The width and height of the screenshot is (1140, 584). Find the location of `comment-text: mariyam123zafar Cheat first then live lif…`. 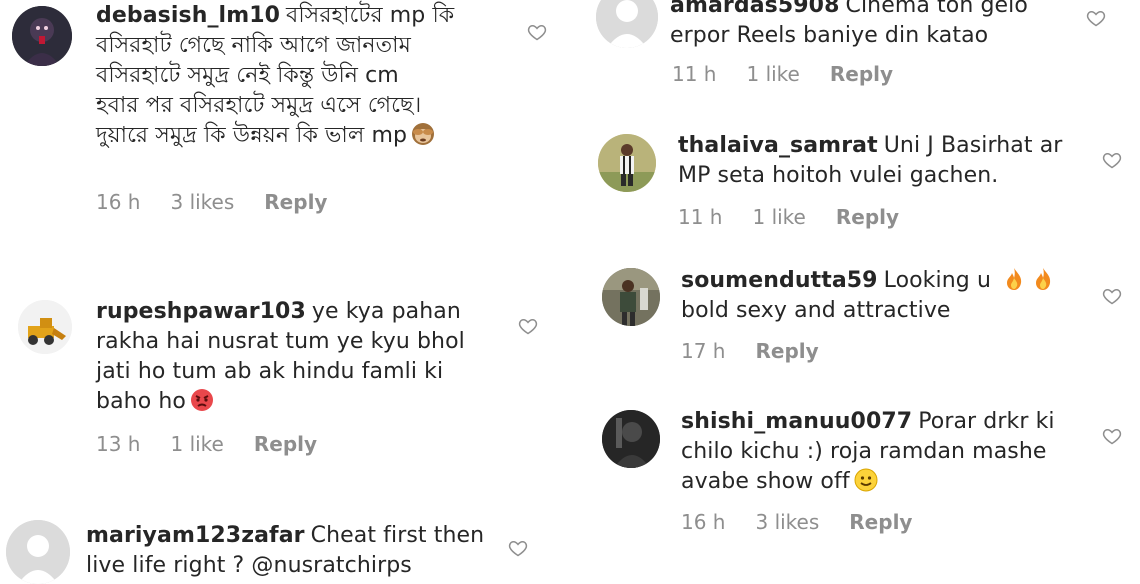

comment-text: mariyam123zafar Cheat first then live lif… is located at coordinates (301, 551).